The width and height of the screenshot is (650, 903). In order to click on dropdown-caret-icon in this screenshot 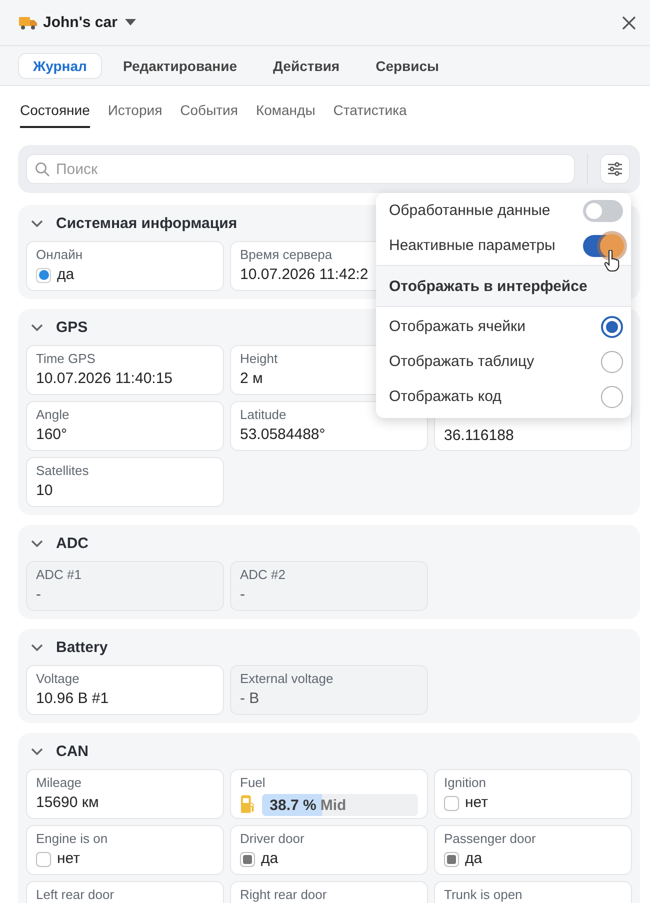, I will do `click(130, 22)`.